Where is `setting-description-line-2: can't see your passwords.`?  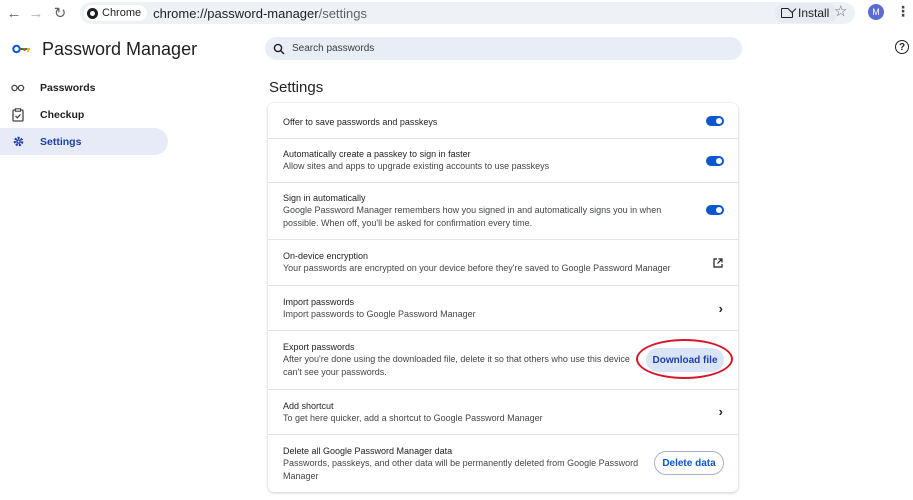 setting-description-line-2: can't see your passwords. is located at coordinates (335, 372).